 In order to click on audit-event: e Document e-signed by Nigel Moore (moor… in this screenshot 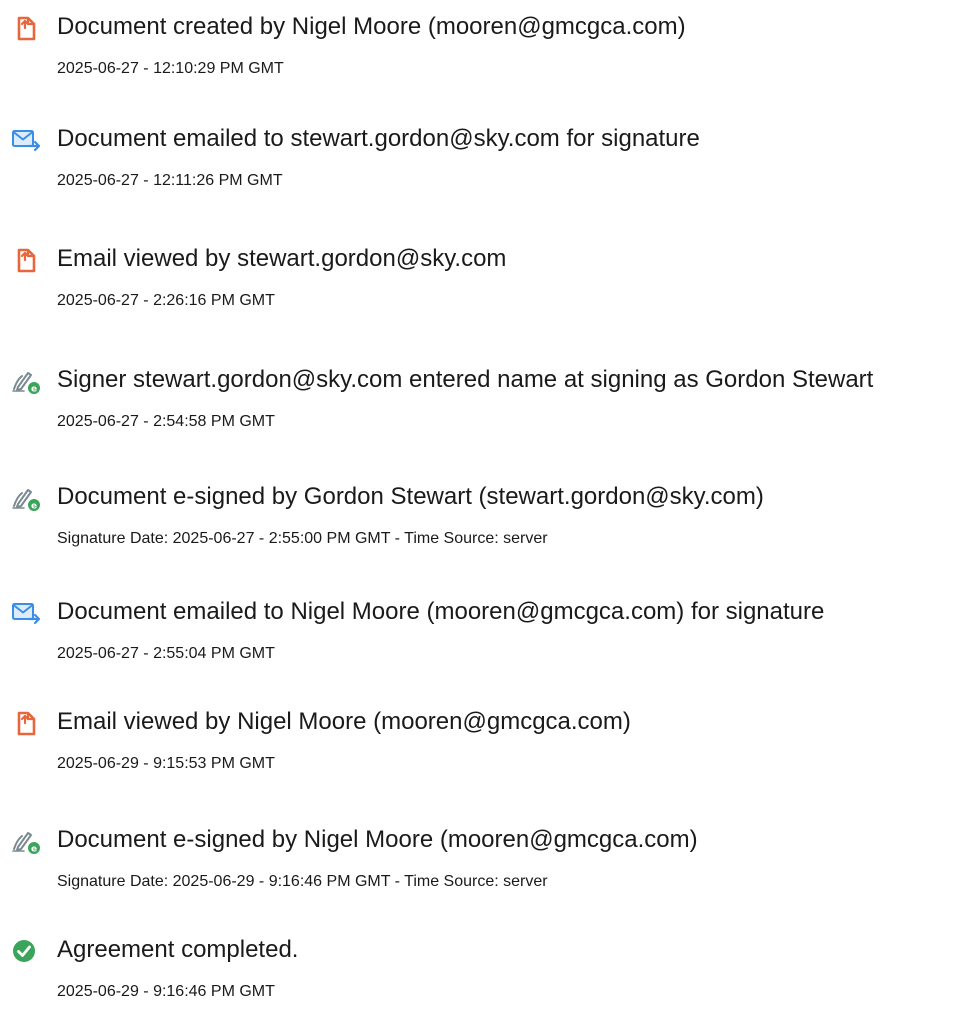, I will do `click(484, 863)`.